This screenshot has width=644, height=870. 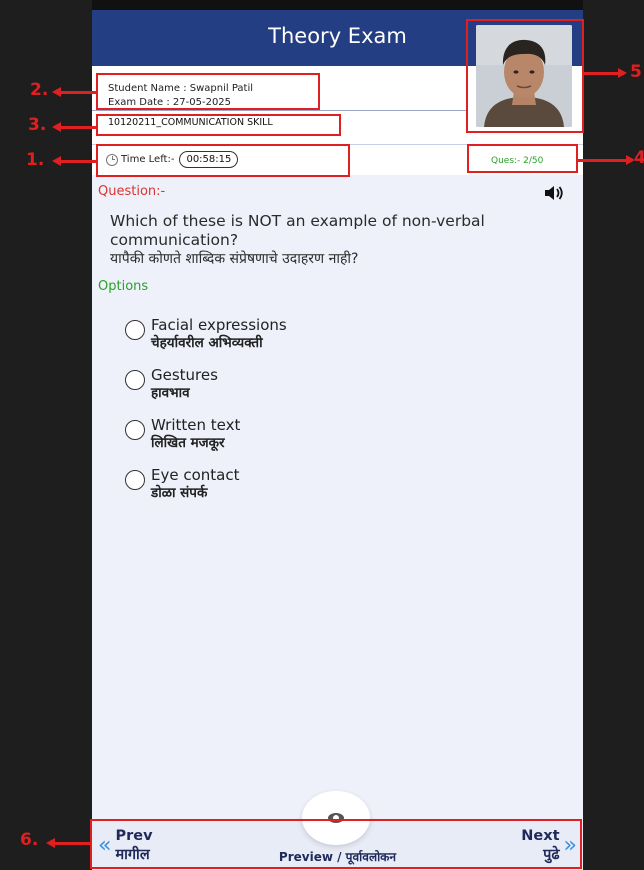 What do you see at coordinates (123, 286) in the screenshot?
I see `options-label: Options` at bounding box center [123, 286].